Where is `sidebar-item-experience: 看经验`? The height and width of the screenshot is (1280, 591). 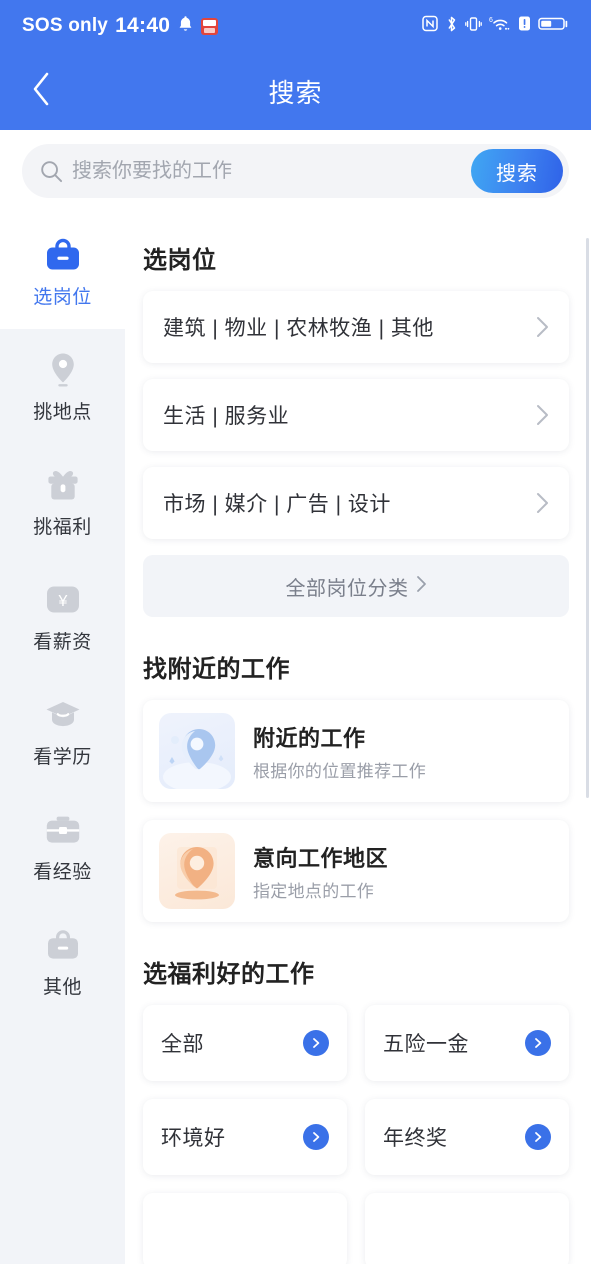 sidebar-item-experience: 看经验 is located at coordinates (62, 846).